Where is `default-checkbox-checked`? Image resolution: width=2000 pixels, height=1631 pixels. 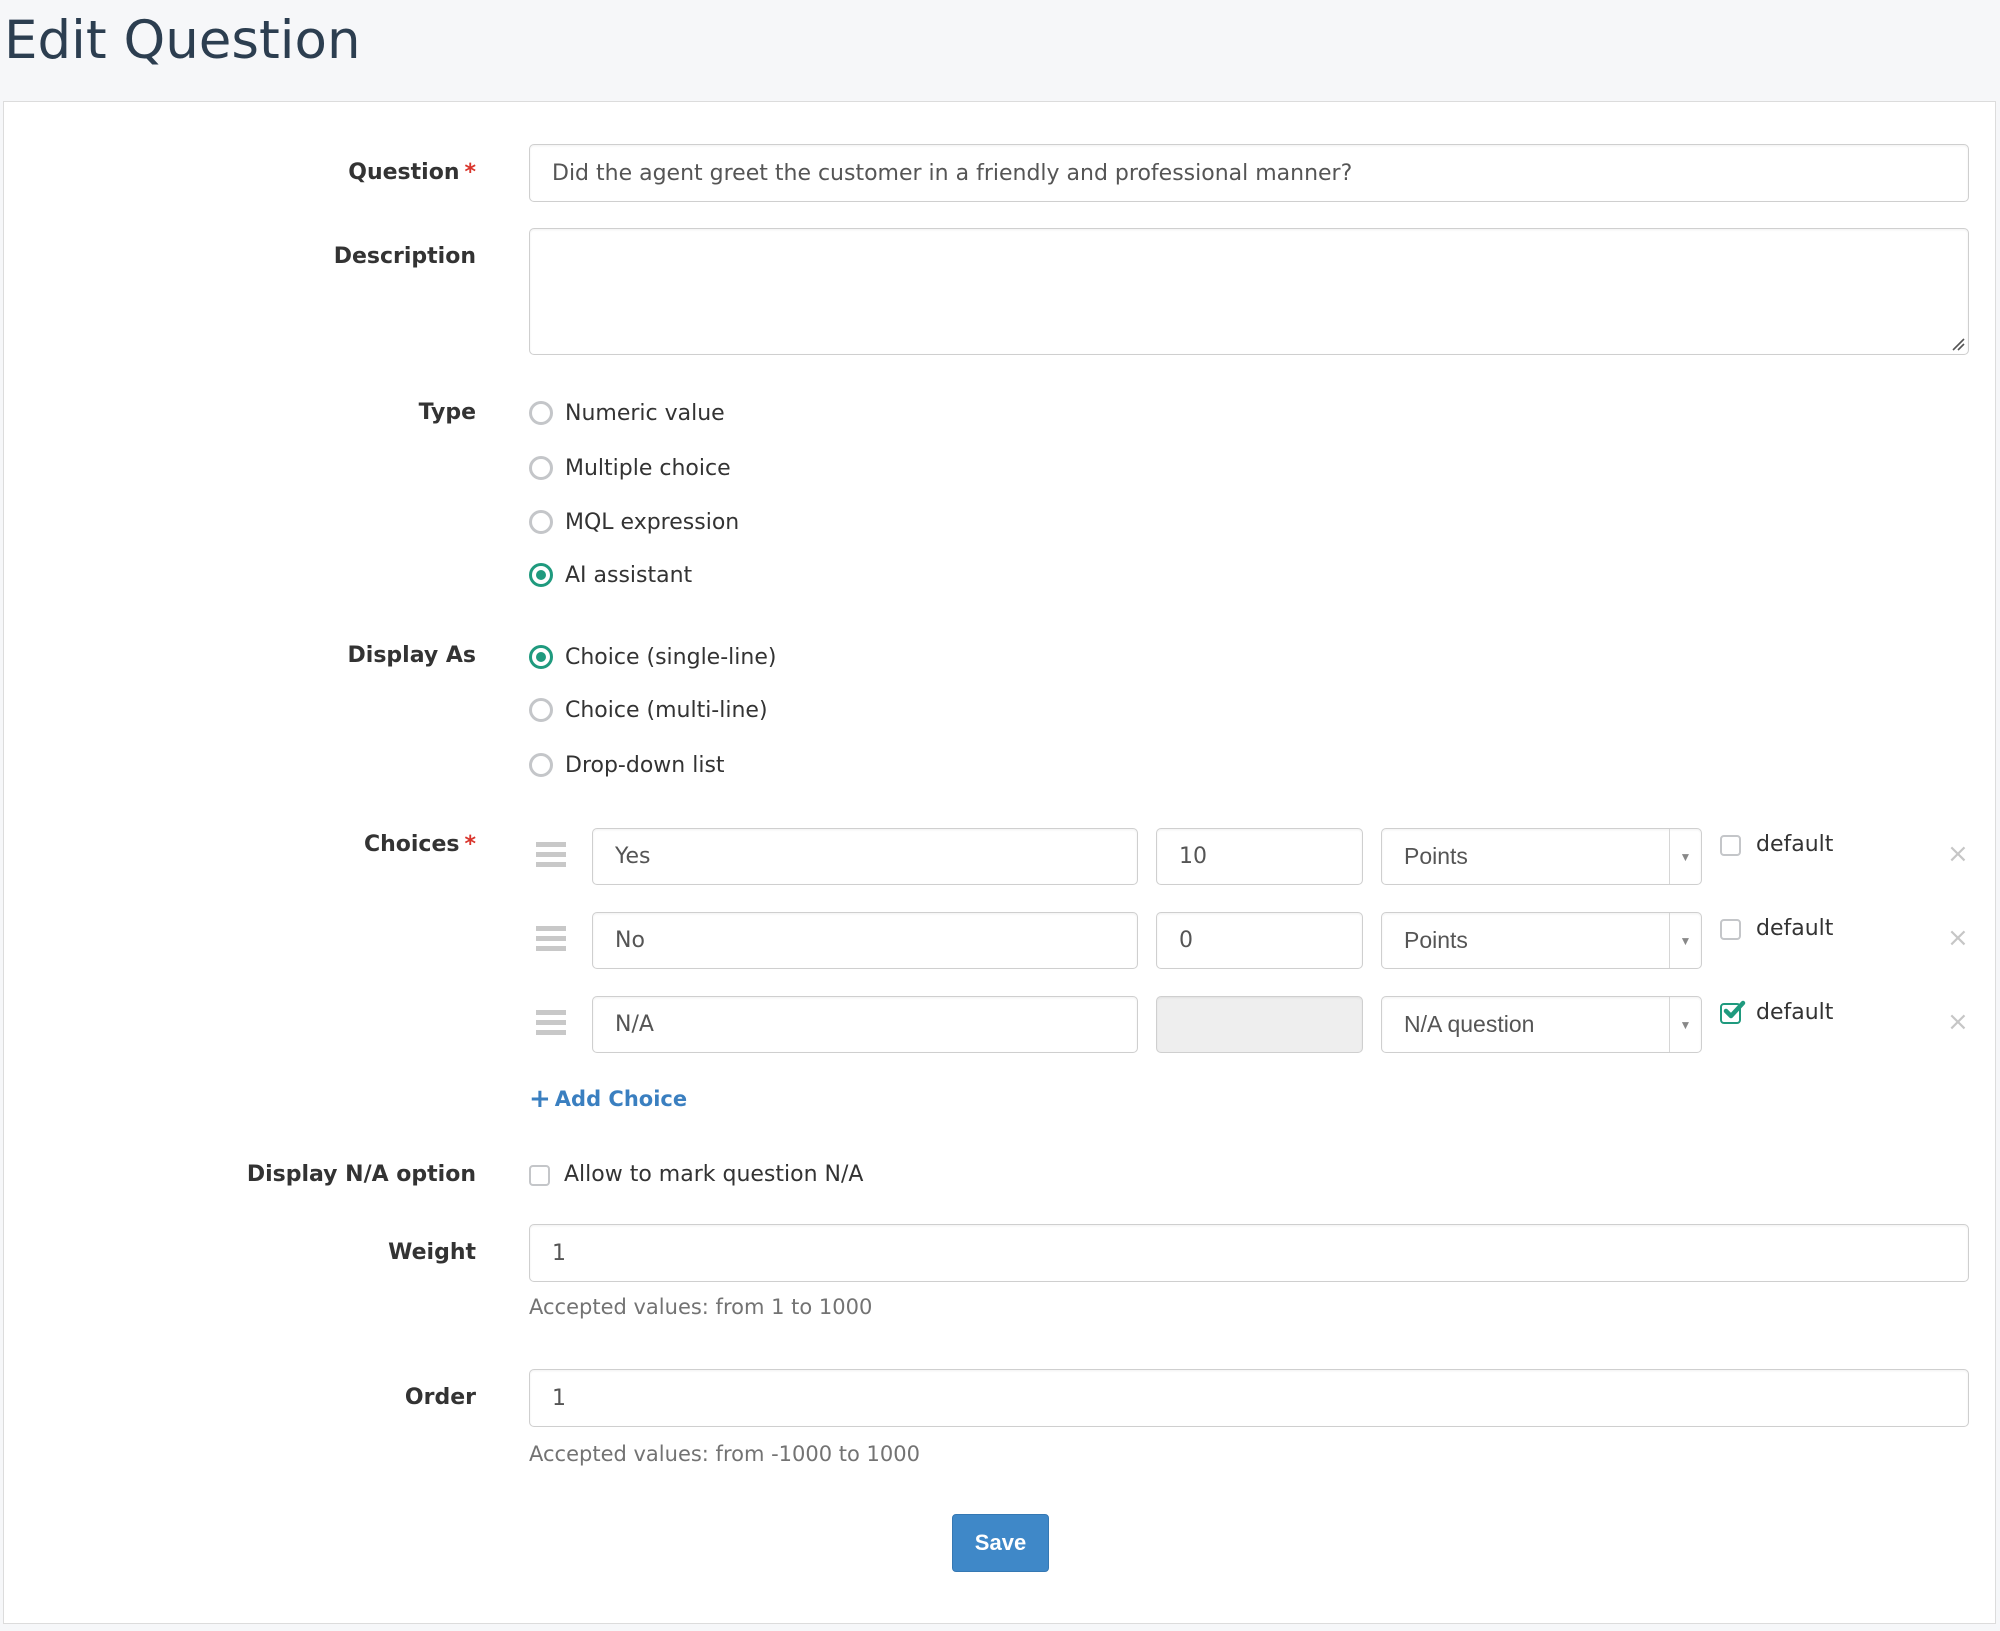 default-checkbox-checked is located at coordinates (1733, 1012).